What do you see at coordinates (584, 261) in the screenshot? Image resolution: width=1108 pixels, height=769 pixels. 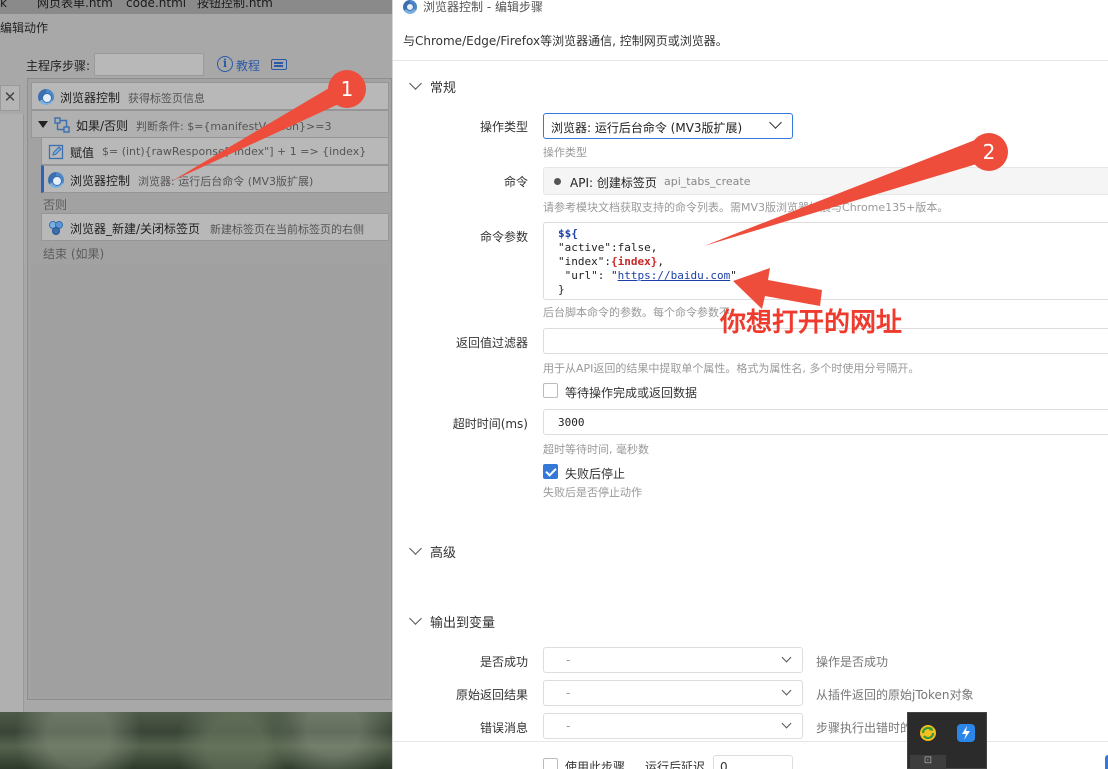 I see `code-token: "index":` at bounding box center [584, 261].